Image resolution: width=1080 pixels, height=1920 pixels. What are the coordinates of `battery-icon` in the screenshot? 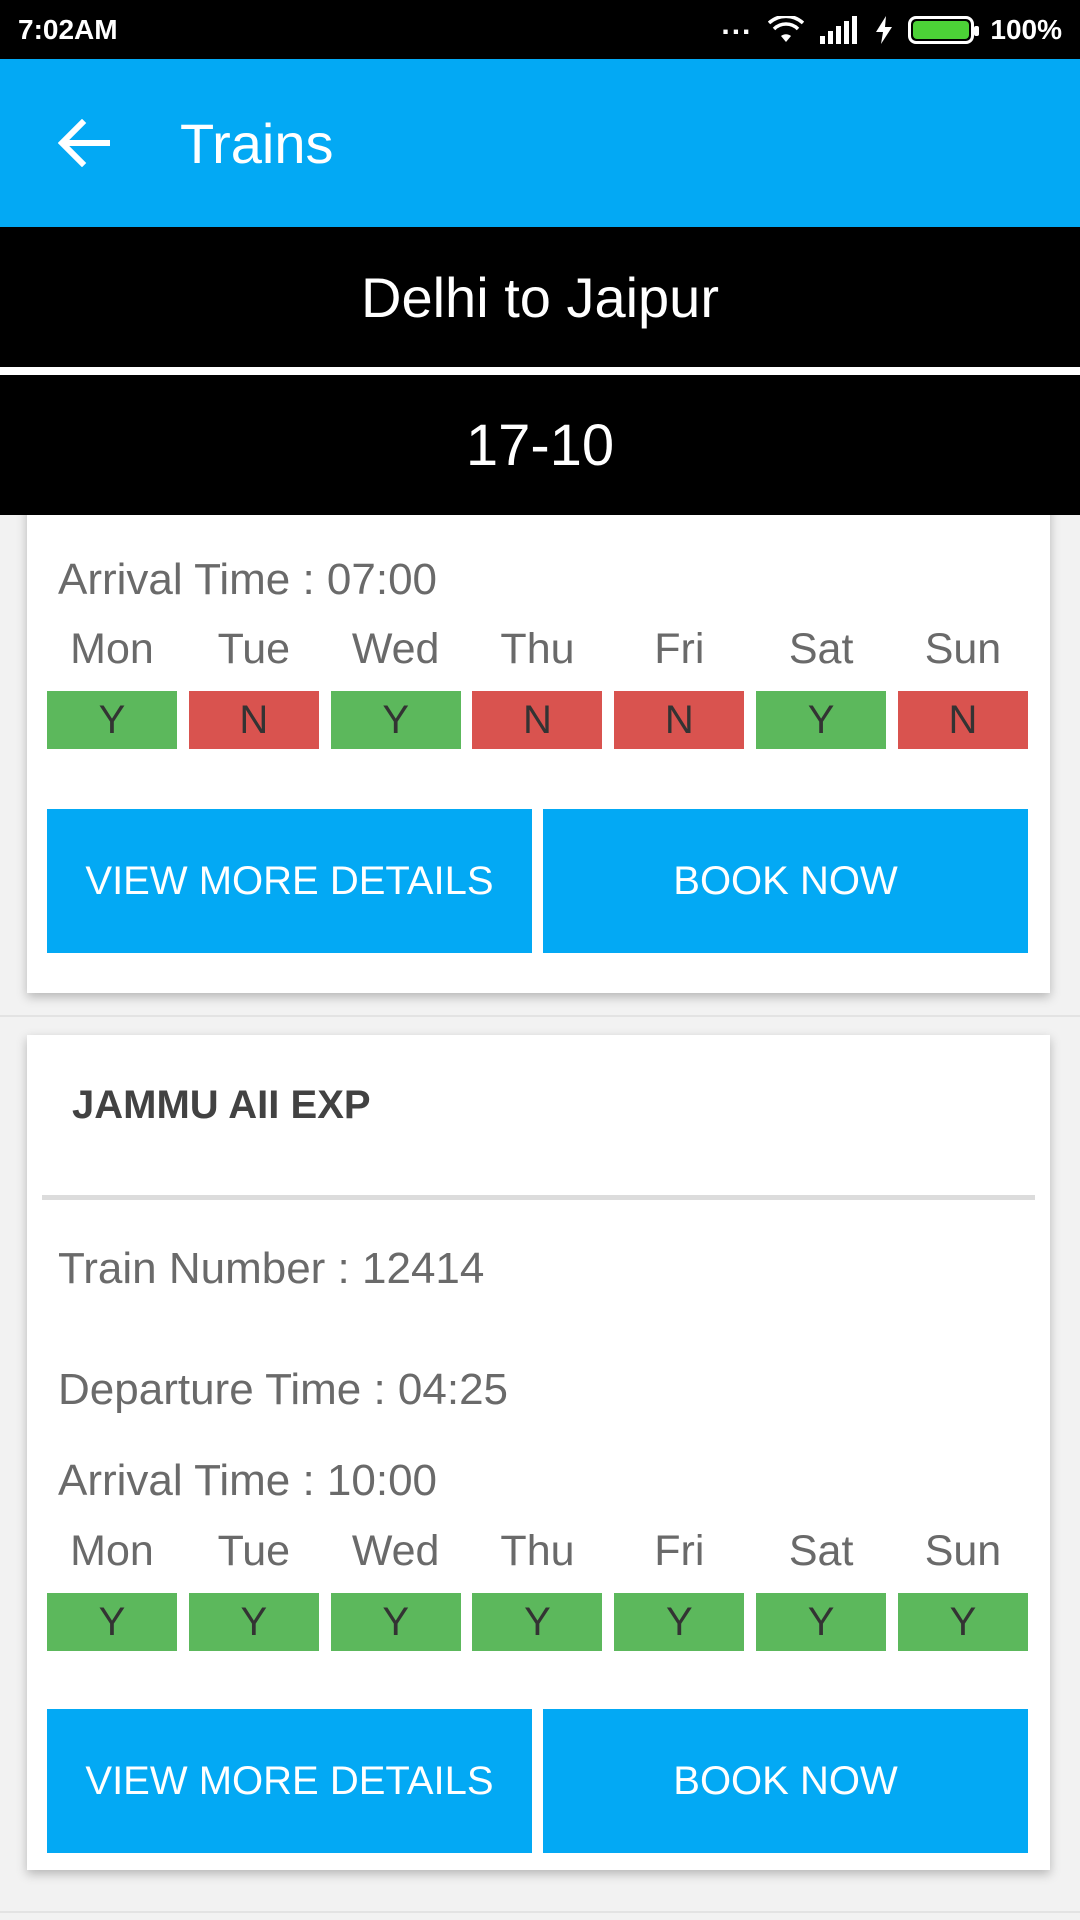 It's located at (944, 29).